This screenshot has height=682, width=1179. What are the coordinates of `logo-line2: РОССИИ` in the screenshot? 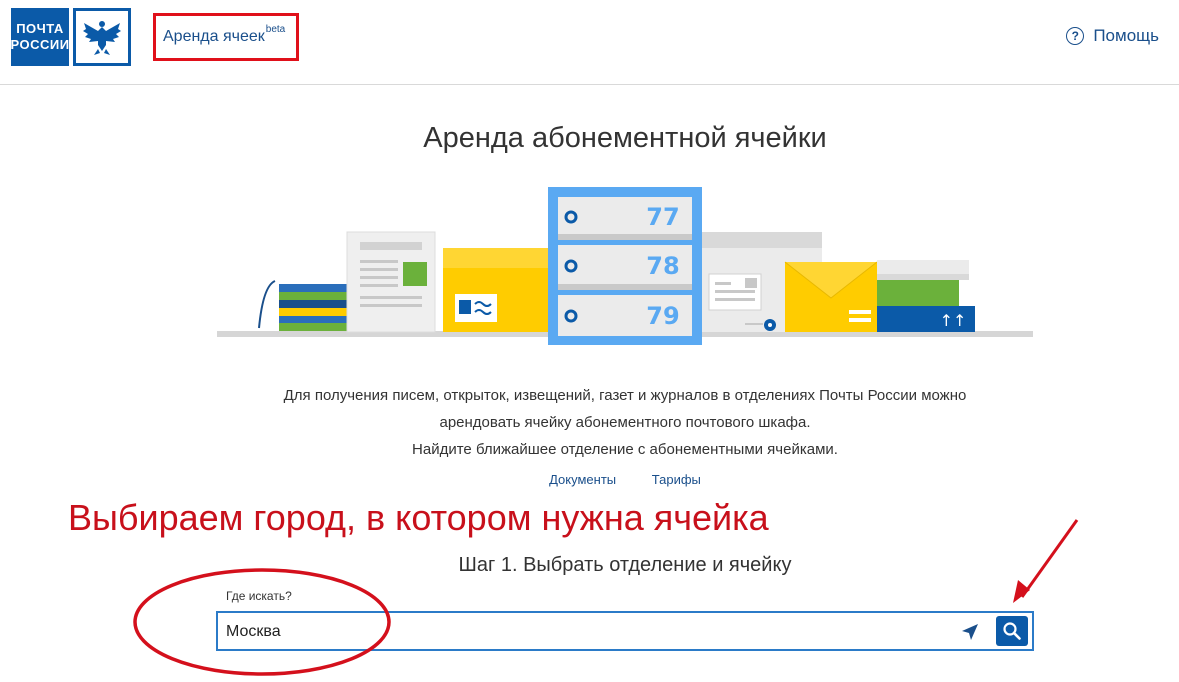 It's located at (40, 44).